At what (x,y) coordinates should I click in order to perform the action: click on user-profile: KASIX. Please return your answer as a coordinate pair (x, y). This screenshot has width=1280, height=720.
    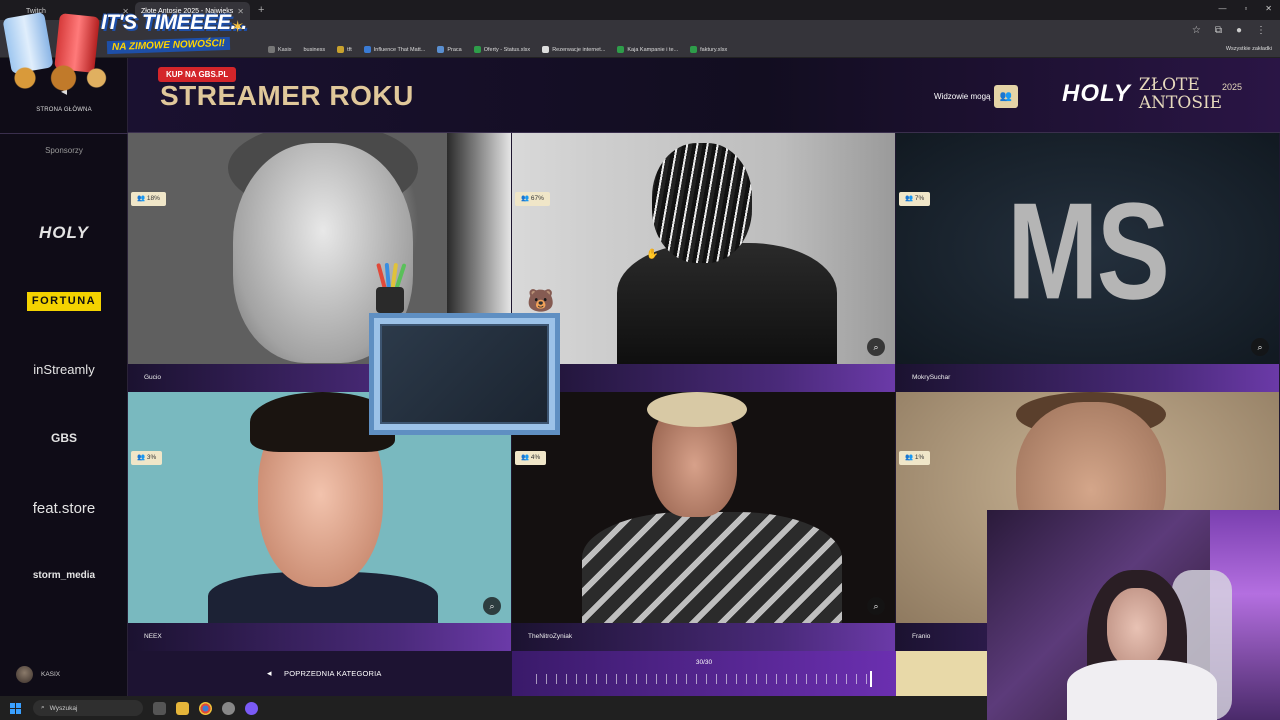
    Looking at the image, I should click on (38, 674).